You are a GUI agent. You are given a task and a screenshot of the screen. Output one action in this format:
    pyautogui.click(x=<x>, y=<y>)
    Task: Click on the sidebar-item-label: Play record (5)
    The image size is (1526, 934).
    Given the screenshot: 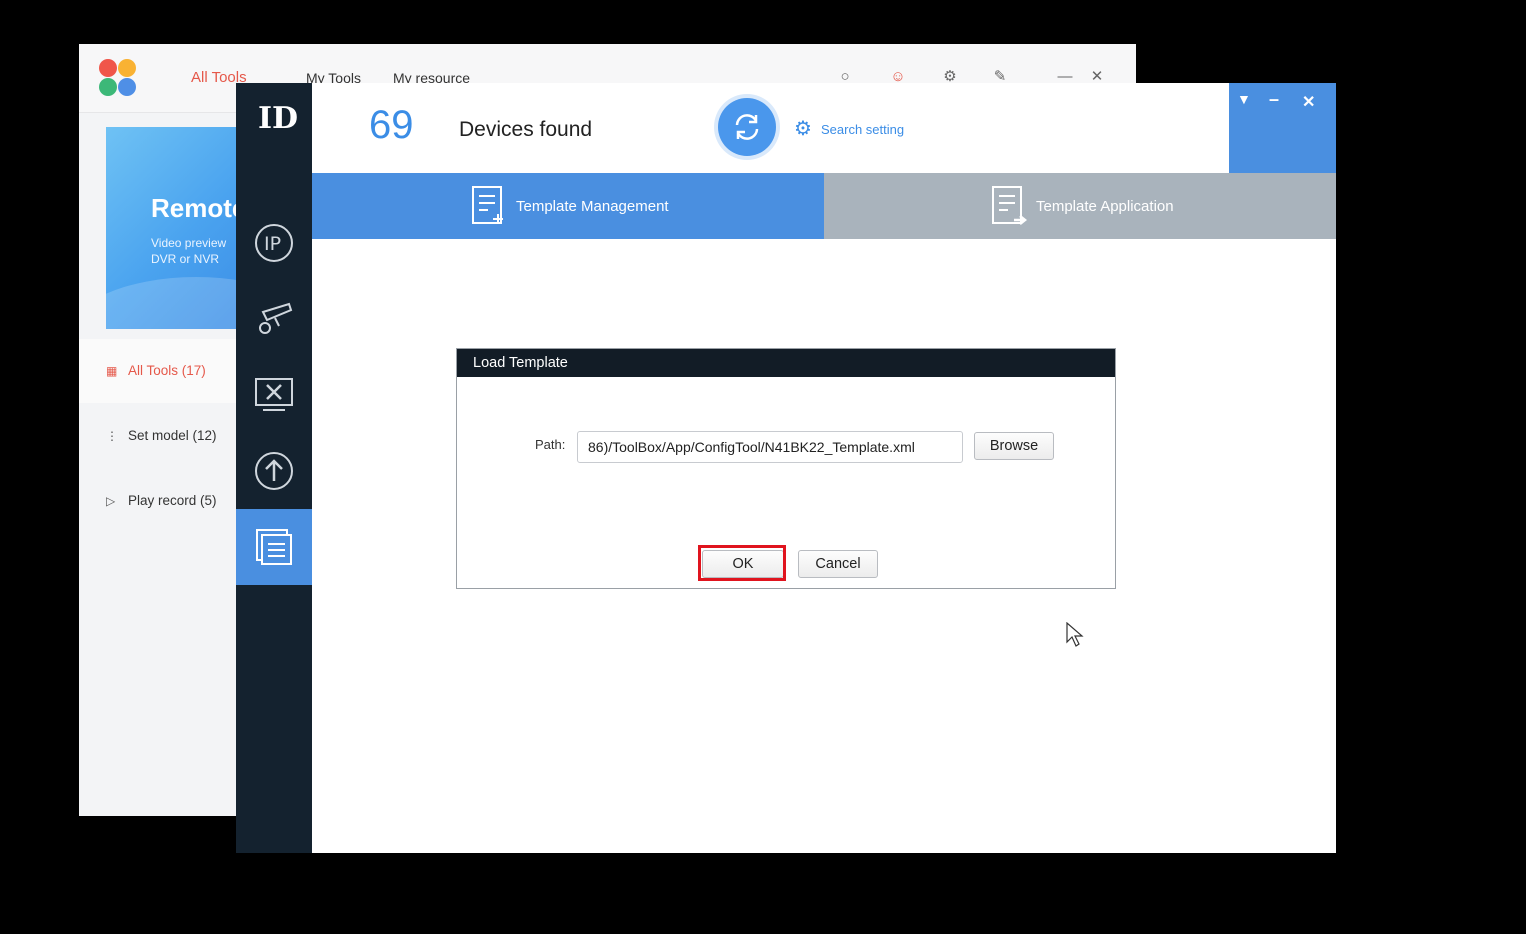 What is the action you would take?
    pyautogui.click(x=172, y=500)
    